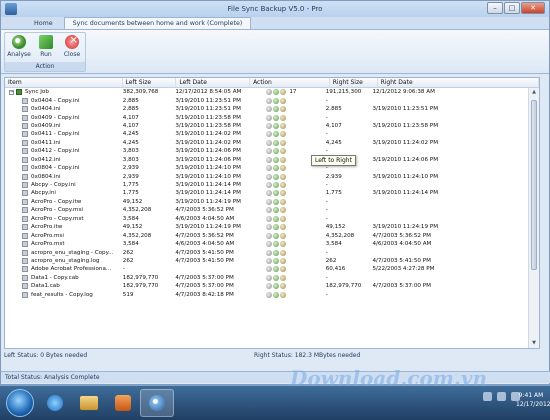 This screenshot has width=550, height=420. Describe the element at coordinates (19, 46) in the screenshot. I see `analyse-button: Analyse` at that location.